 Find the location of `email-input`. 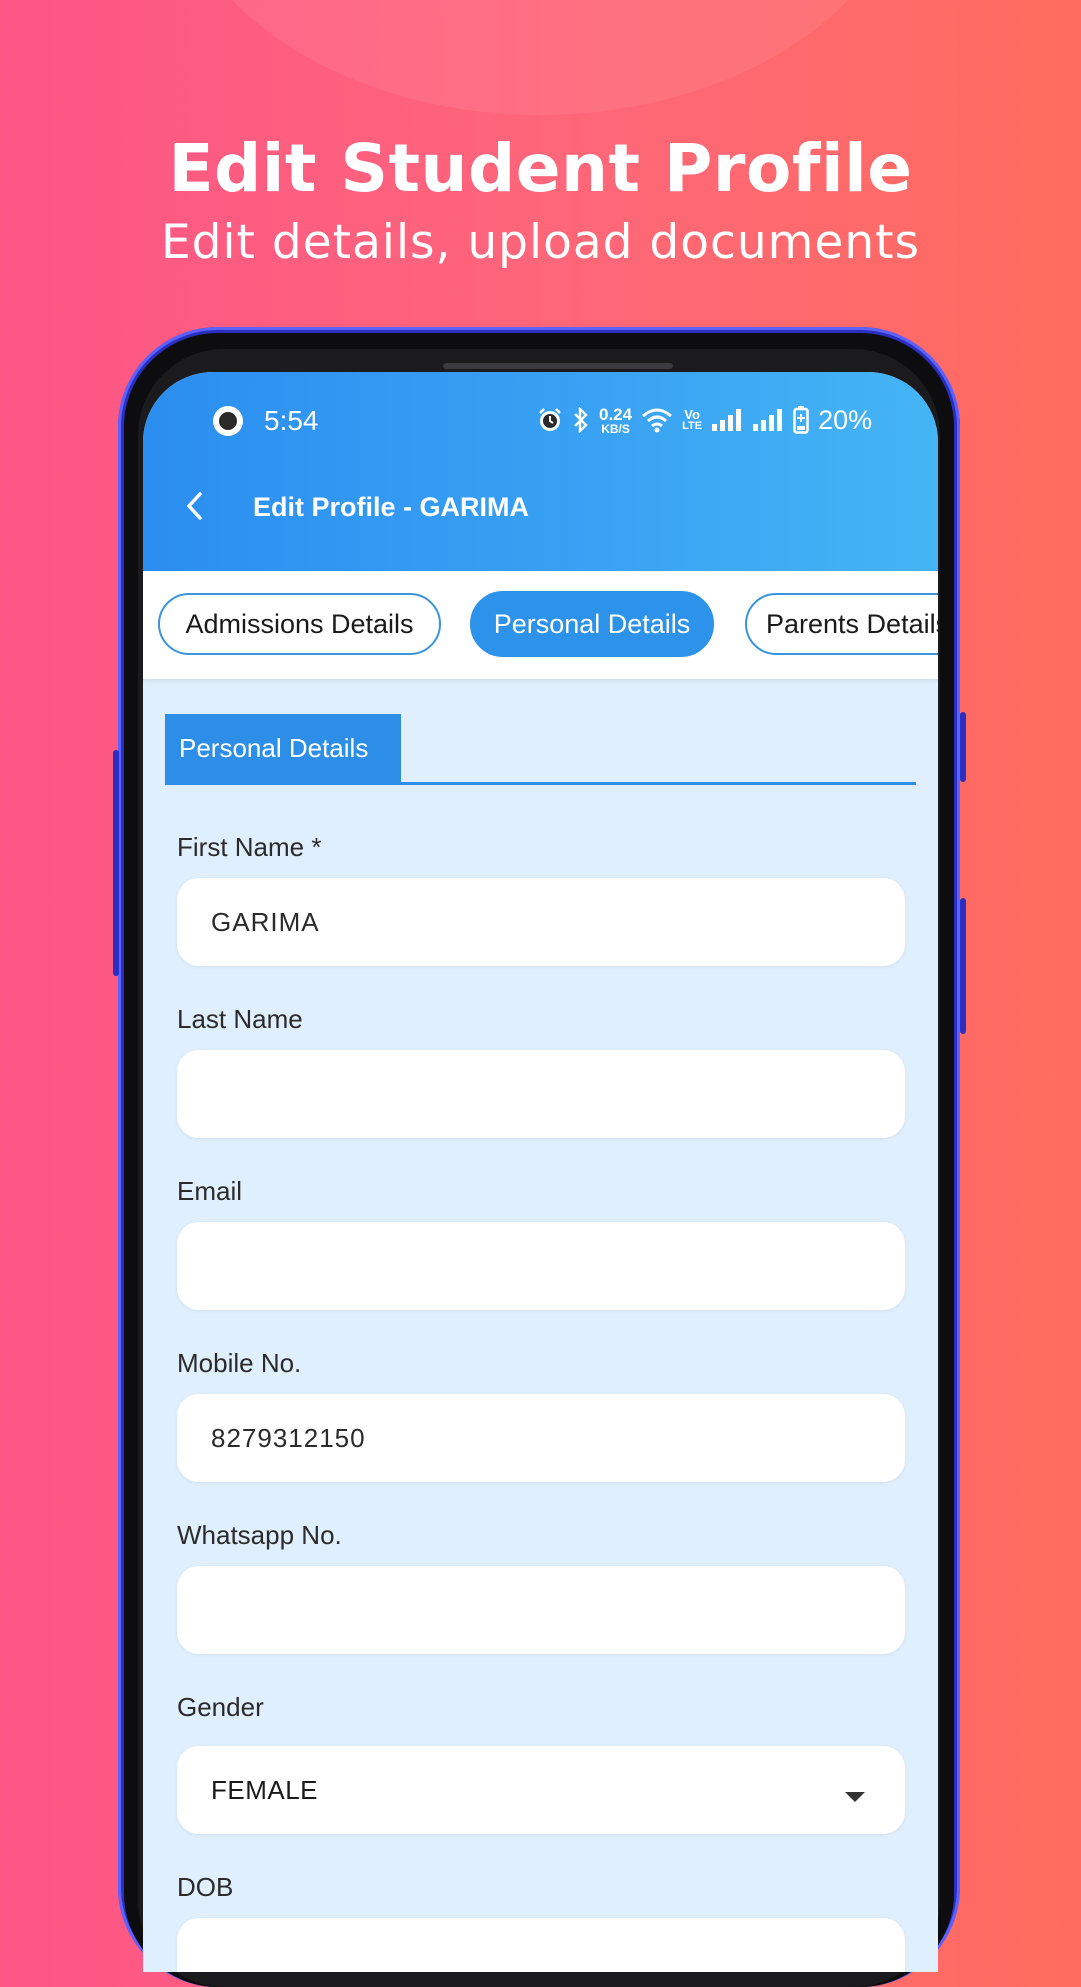

email-input is located at coordinates (541, 1266).